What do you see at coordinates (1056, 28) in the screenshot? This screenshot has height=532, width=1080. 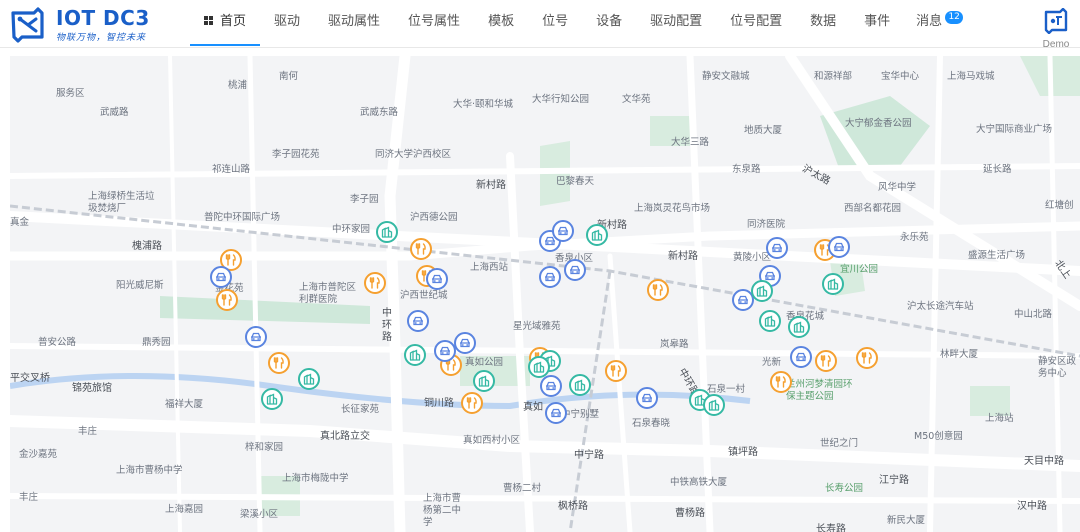 I see `user-menu: Demo` at bounding box center [1056, 28].